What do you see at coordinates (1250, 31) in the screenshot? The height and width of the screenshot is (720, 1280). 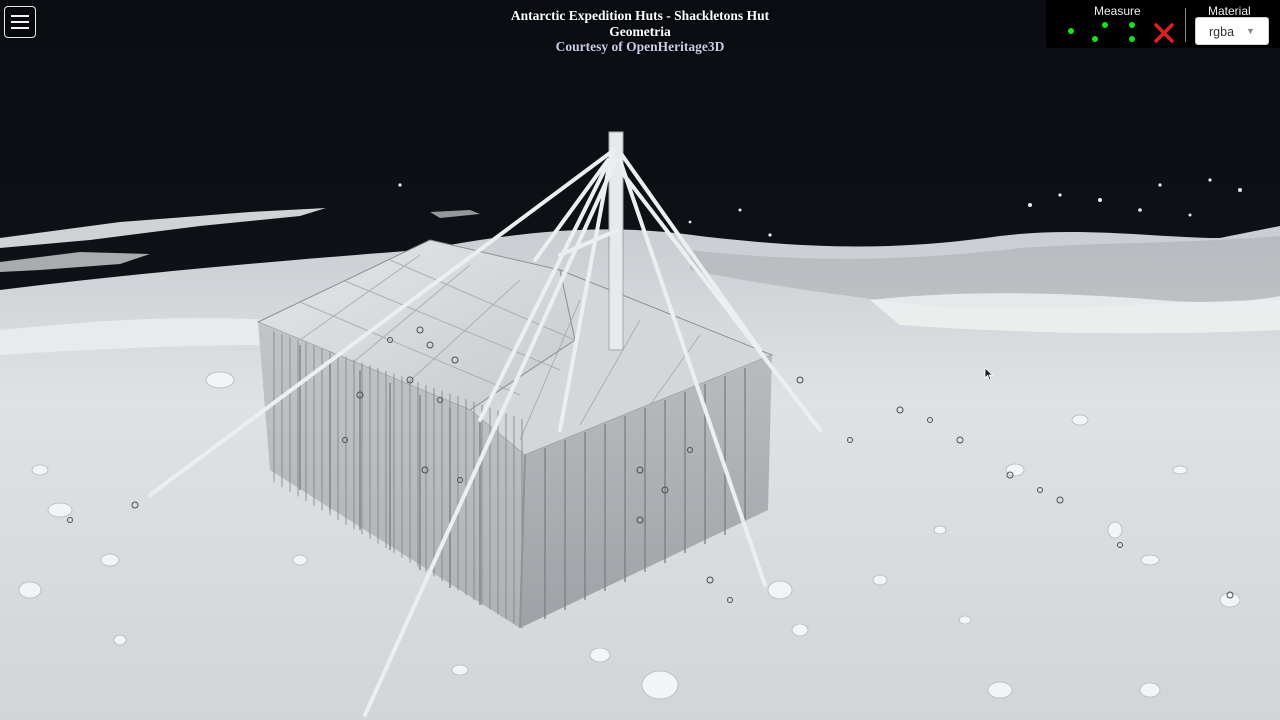 I see `chevron-down-icon: ▼` at bounding box center [1250, 31].